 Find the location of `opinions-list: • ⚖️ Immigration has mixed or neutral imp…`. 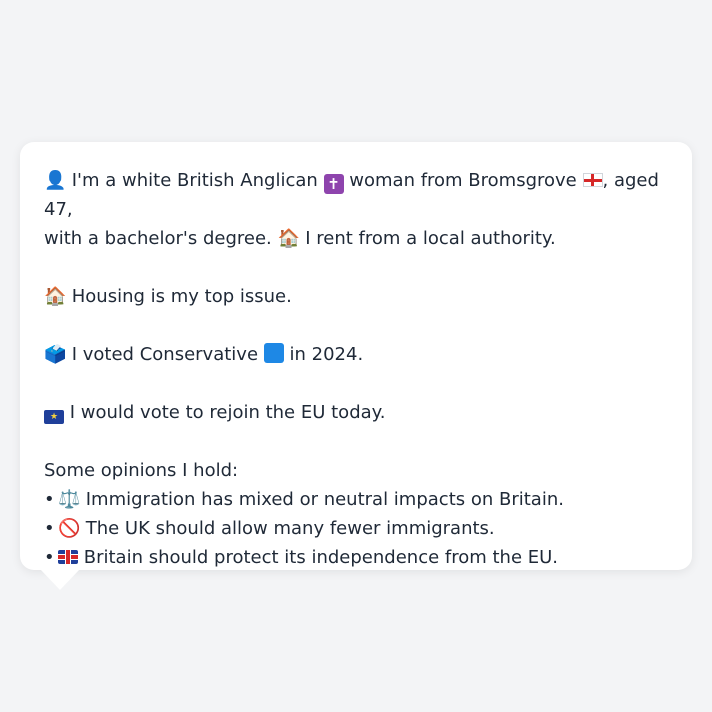

opinions-list: • ⚖️ Immigration has mixed or neutral imp… is located at coordinates (356, 528).